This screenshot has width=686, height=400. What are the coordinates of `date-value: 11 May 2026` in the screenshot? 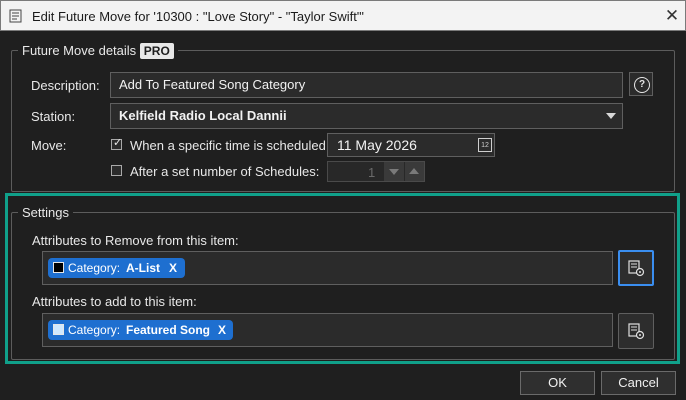 It's located at (377, 145).